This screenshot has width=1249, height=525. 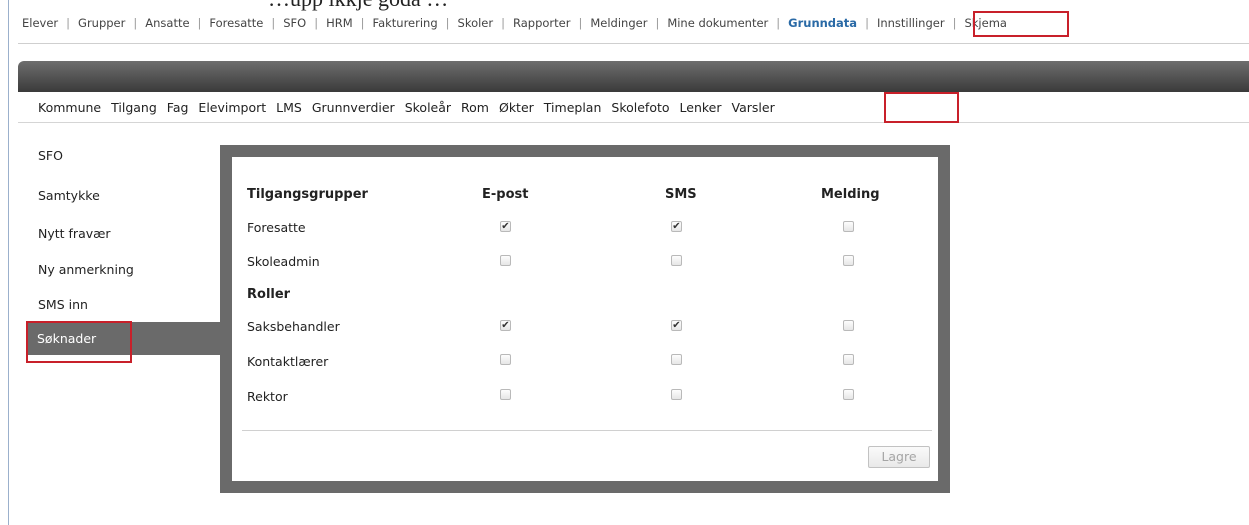 What do you see at coordinates (921, 107) in the screenshot?
I see `highlight-box-varsler` at bounding box center [921, 107].